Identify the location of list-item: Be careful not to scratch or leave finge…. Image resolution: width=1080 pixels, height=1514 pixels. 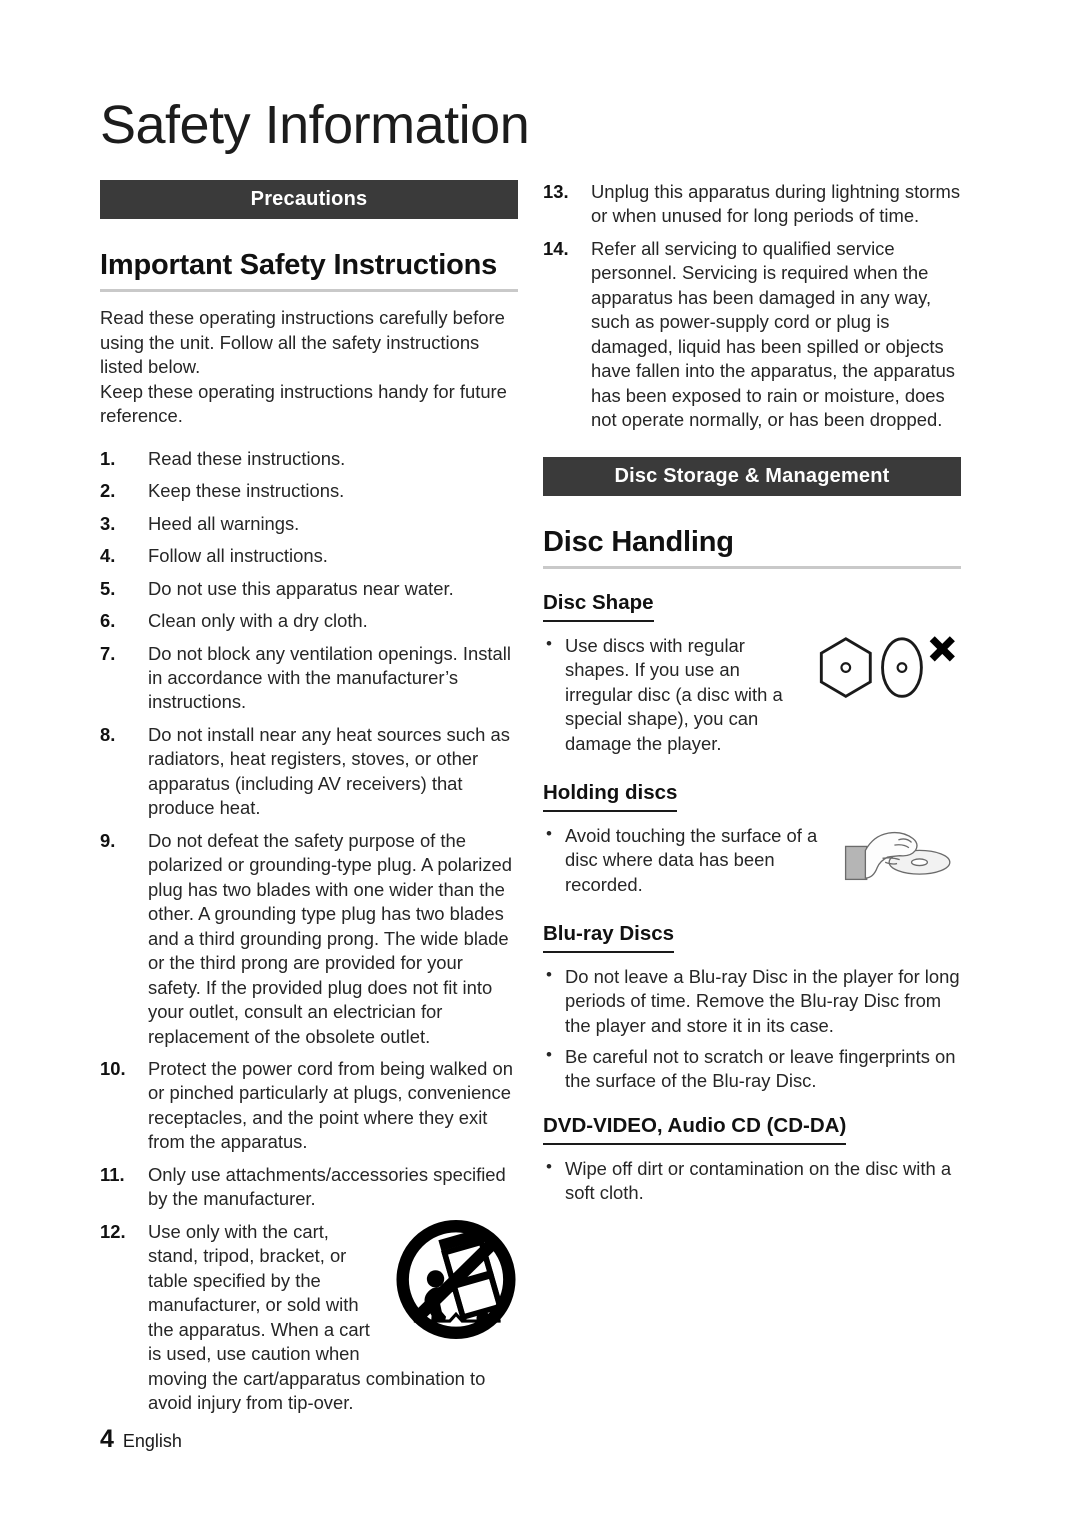
(752, 1069).